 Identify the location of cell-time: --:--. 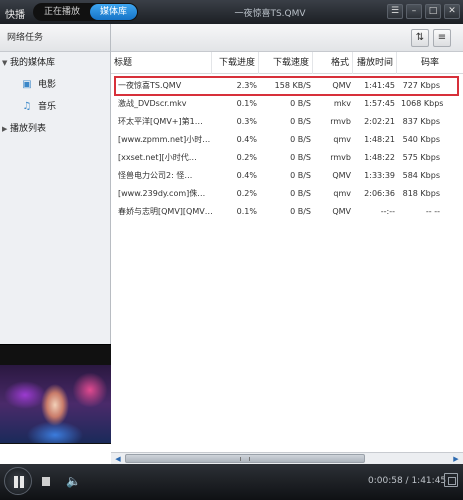
(387, 211).